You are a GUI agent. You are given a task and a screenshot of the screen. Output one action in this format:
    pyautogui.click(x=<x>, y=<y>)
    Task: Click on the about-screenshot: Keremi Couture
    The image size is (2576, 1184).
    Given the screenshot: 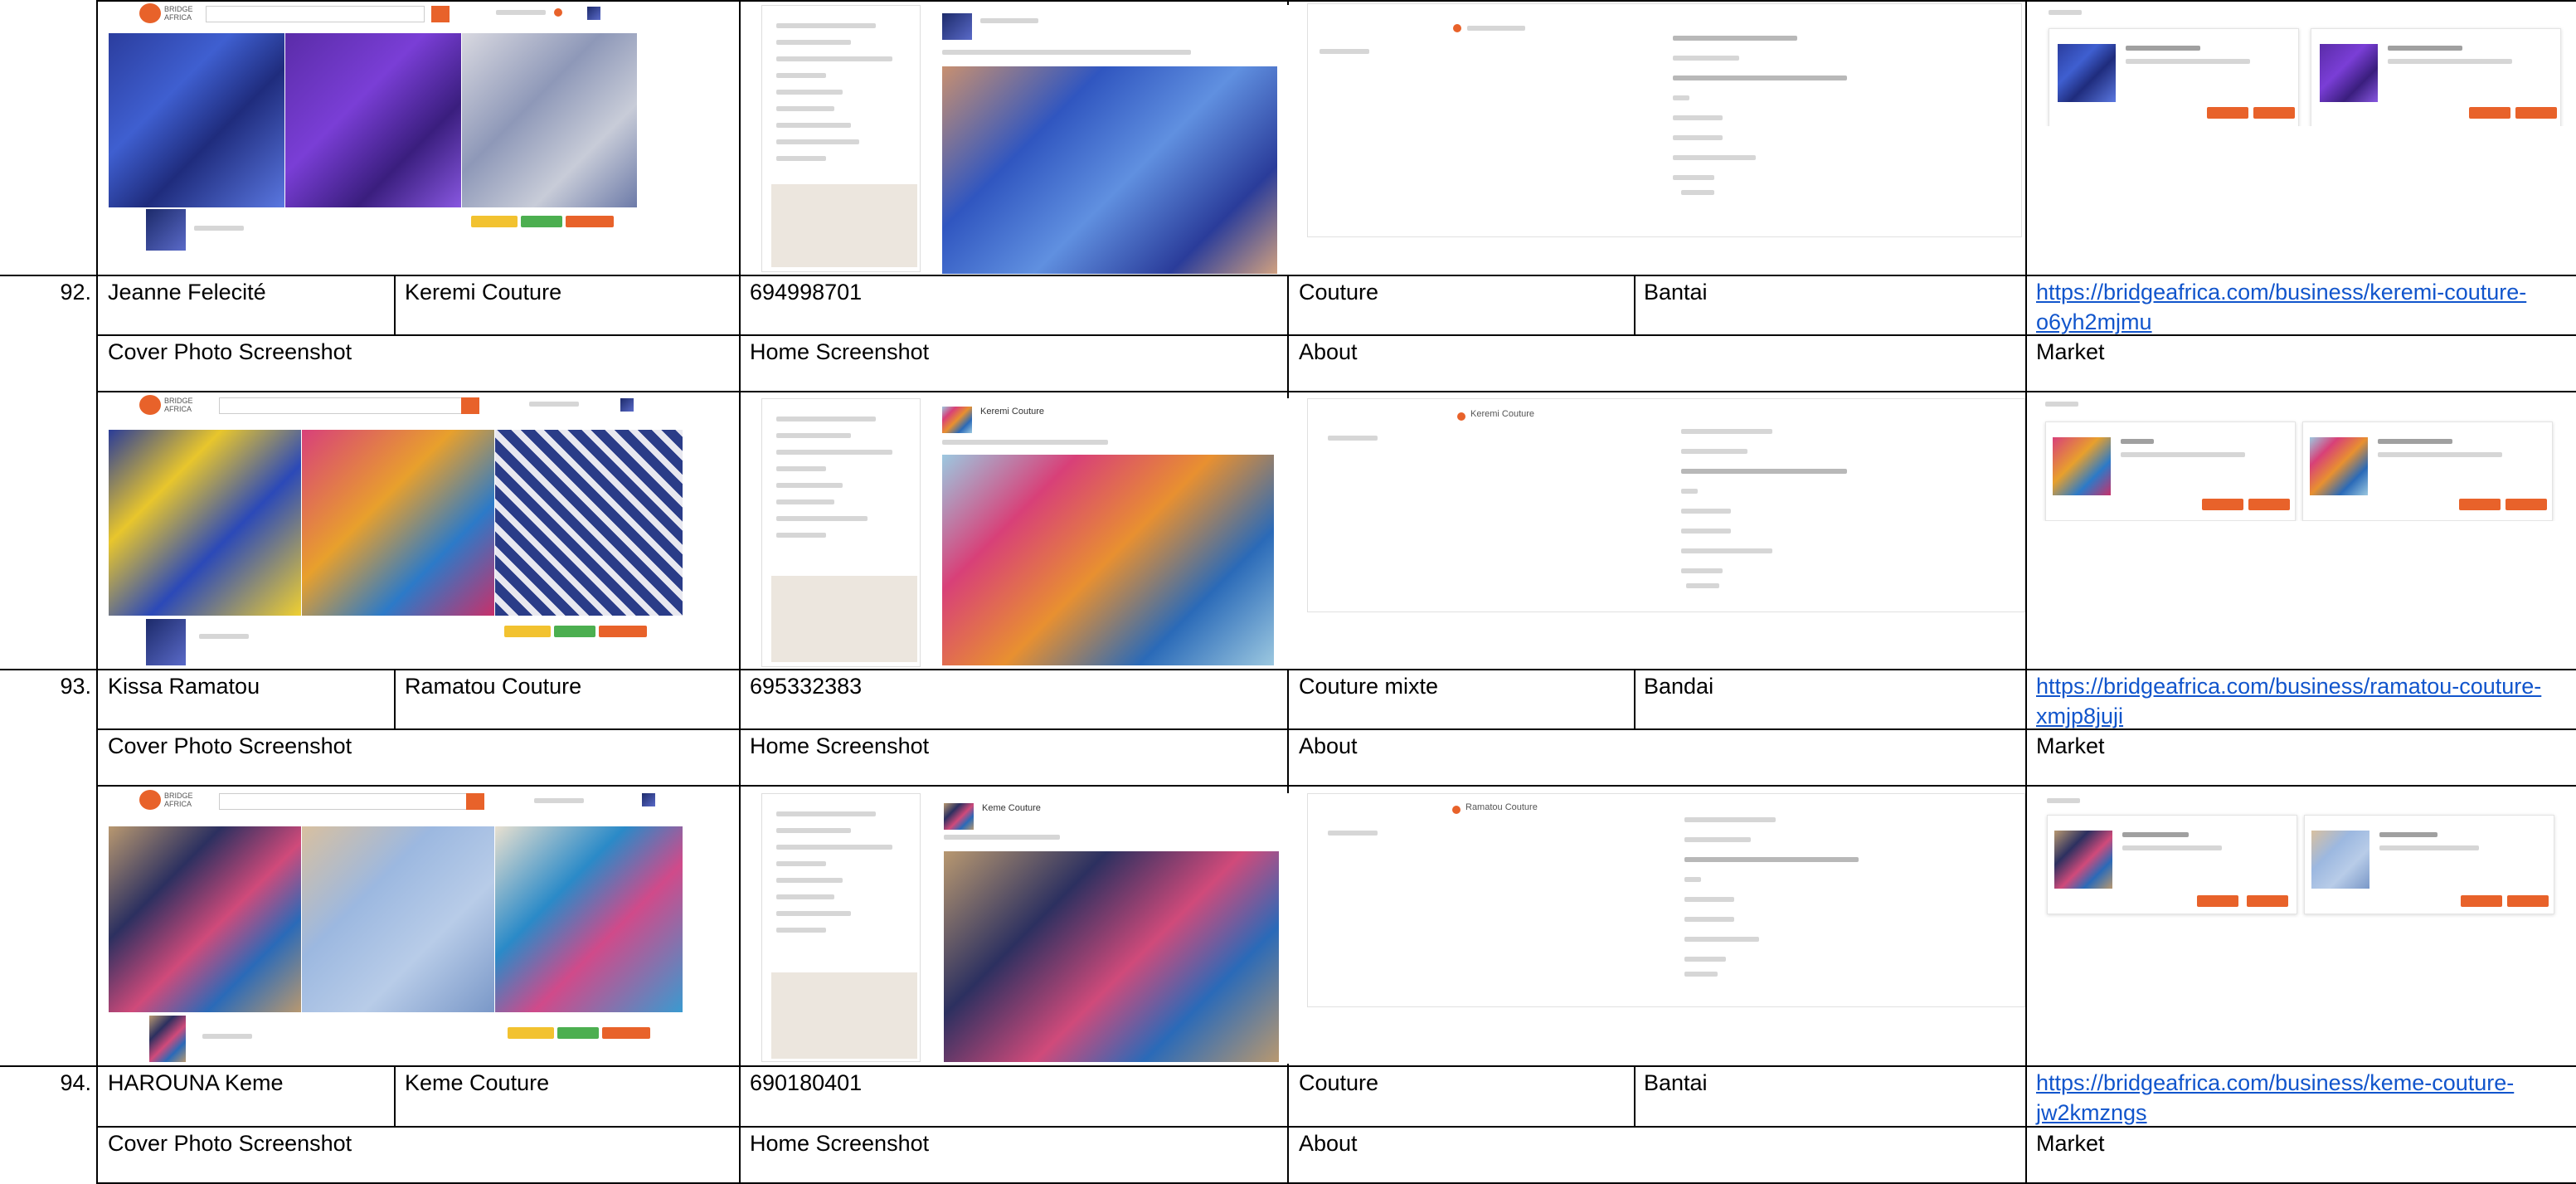 What is the action you would take?
    pyautogui.click(x=1666, y=505)
    